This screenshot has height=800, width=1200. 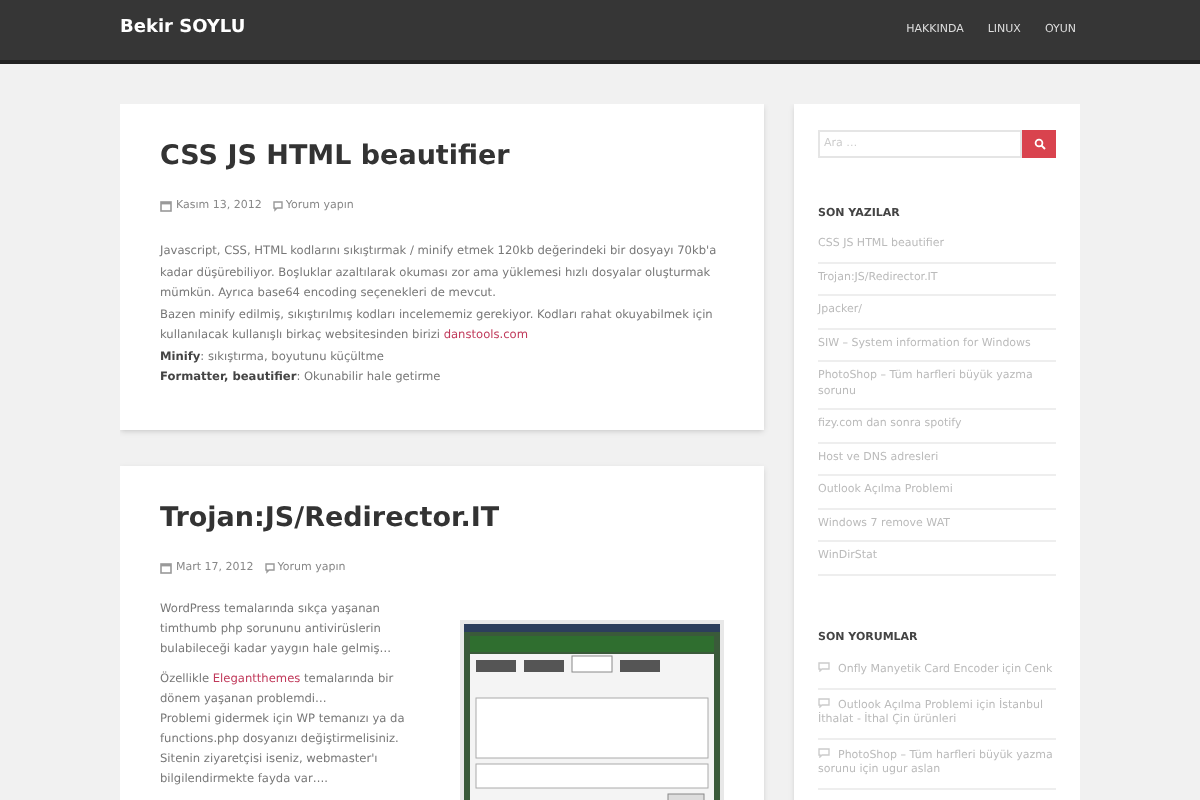 What do you see at coordinates (183, 30) in the screenshot?
I see `site-title: Bekir SOYLU` at bounding box center [183, 30].